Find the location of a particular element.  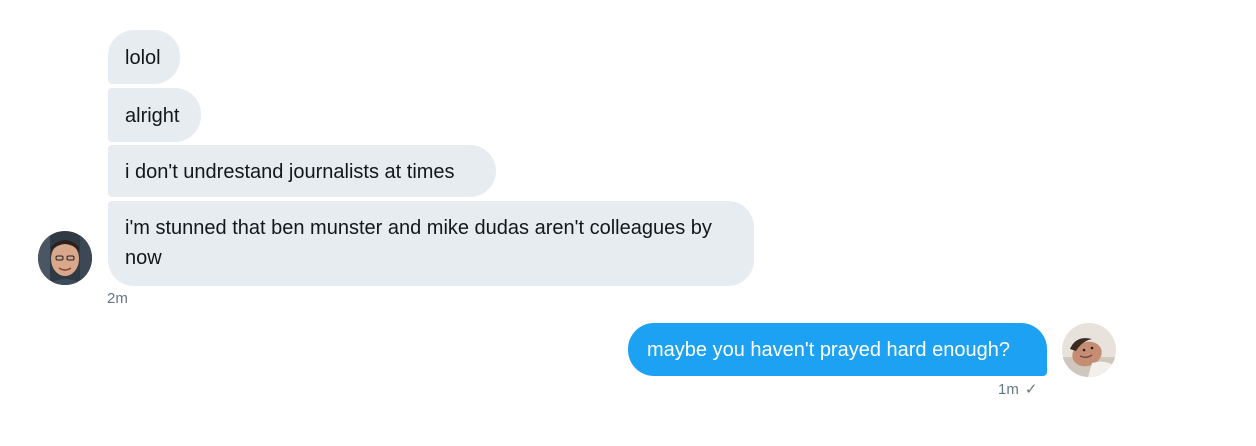

own-avatar-image is located at coordinates (1089, 350).